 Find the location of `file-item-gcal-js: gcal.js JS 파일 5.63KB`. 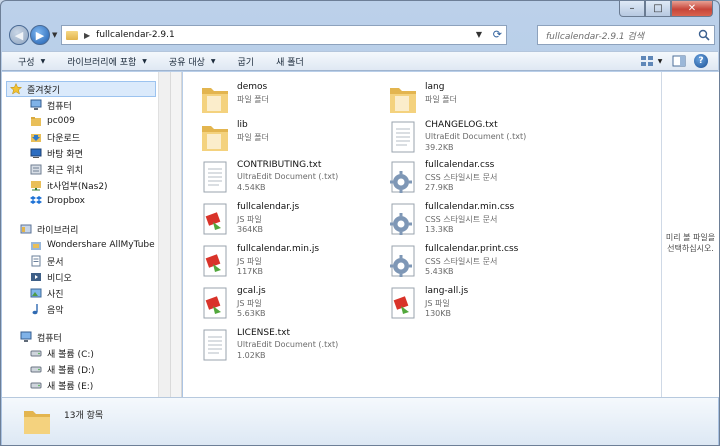

file-item-gcal-js: gcal.js JS 파일 5.63KB is located at coordinates (289, 304).